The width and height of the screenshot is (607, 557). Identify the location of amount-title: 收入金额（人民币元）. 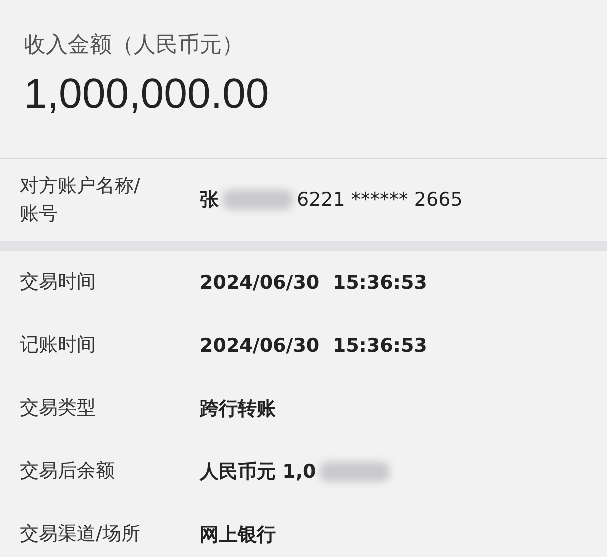
(134, 46).